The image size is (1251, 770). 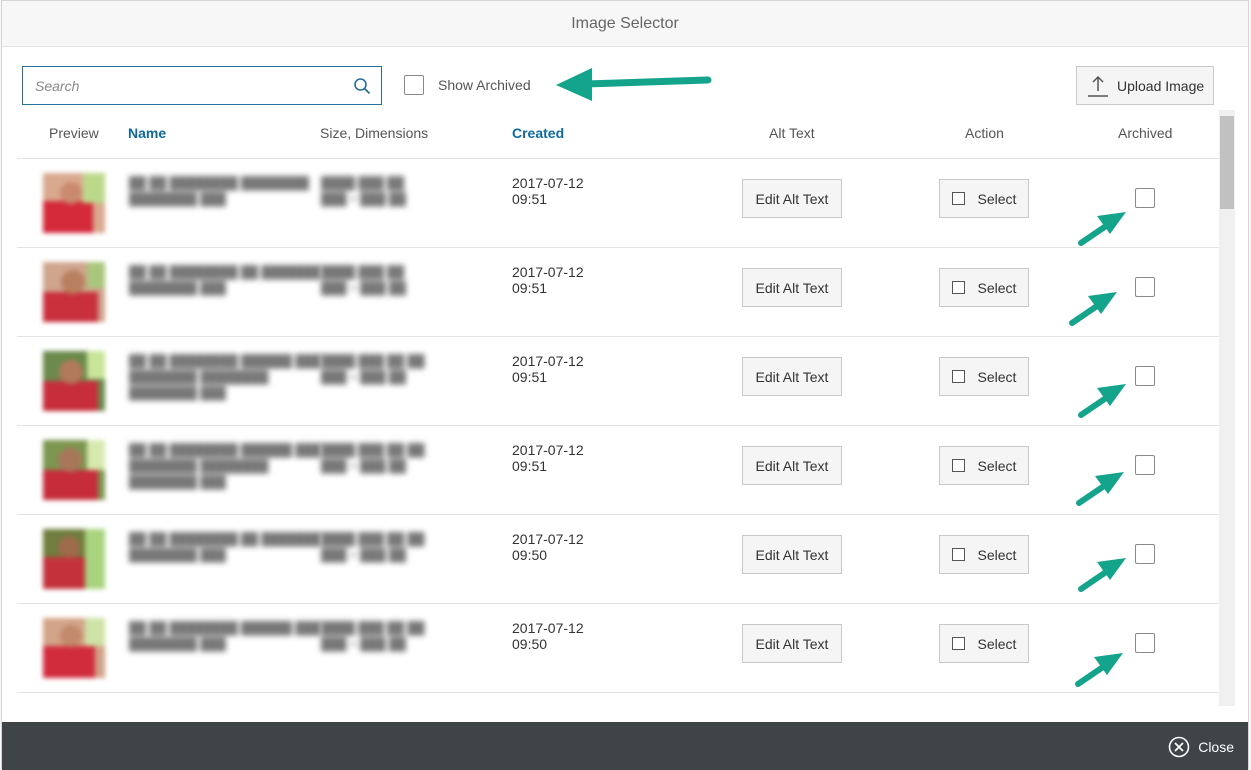 I want to click on dialog-title-bar: Image Selector, so click(x=625, y=24).